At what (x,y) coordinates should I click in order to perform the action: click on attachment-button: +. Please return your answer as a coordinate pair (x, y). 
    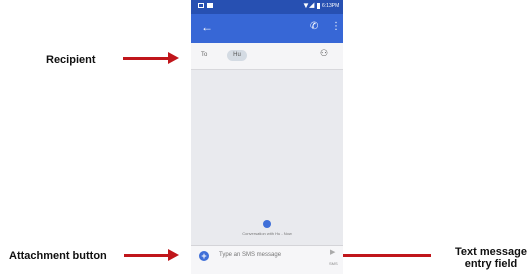
    Looking at the image, I should click on (204, 256).